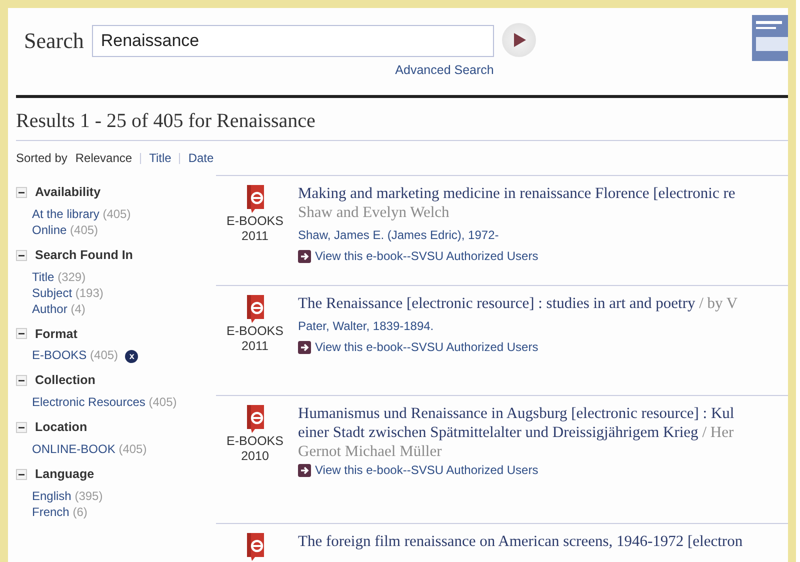 This screenshot has height=562, width=800. Describe the element at coordinates (255, 456) in the screenshot. I see `year-label: 2010` at that location.